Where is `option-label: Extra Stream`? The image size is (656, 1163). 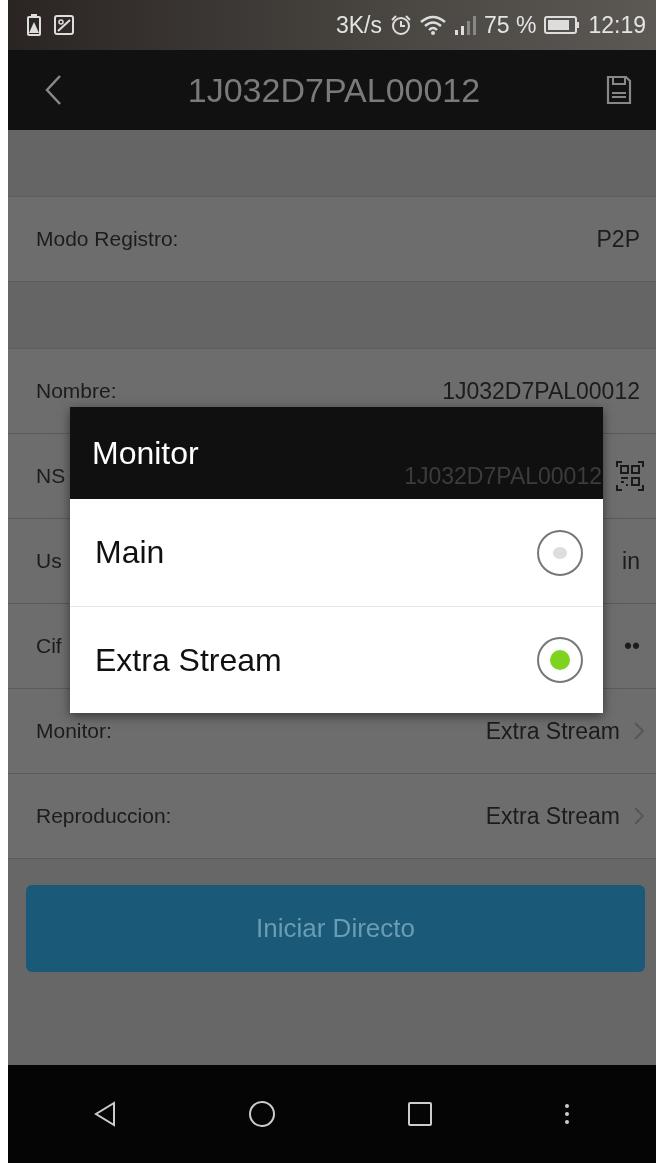
option-label: Extra Stream is located at coordinates (188, 660).